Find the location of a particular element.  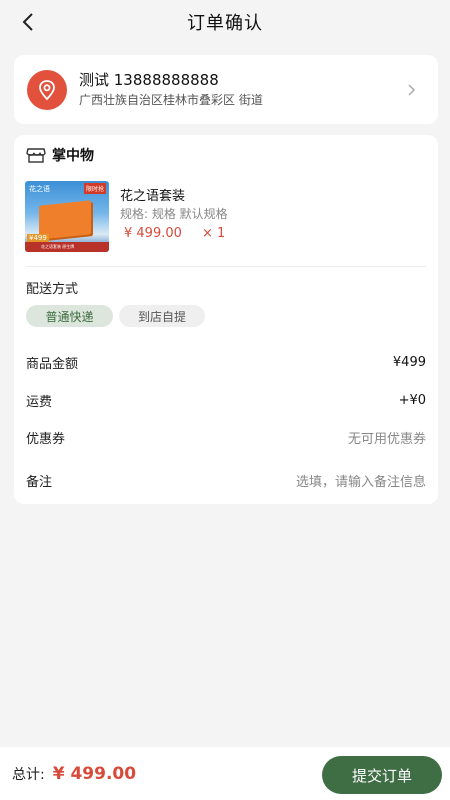

divider is located at coordinates (226, 266).